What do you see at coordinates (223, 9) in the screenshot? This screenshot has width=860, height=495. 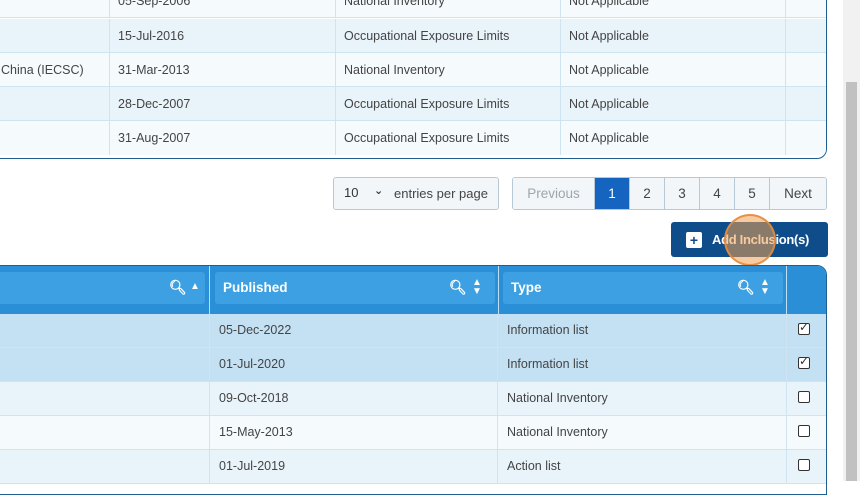 I see `cell-date: 05-Sep-2006` at bounding box center [223, 9].